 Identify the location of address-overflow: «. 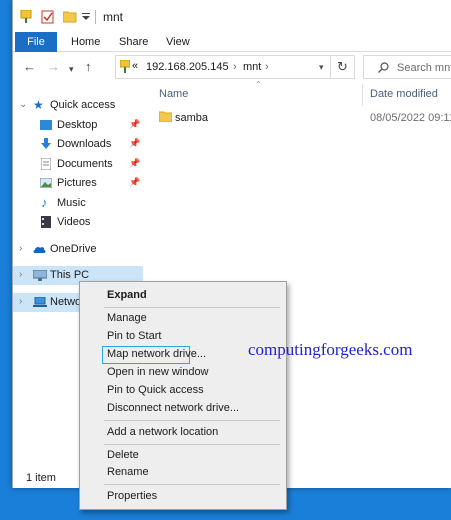
(135, 66).